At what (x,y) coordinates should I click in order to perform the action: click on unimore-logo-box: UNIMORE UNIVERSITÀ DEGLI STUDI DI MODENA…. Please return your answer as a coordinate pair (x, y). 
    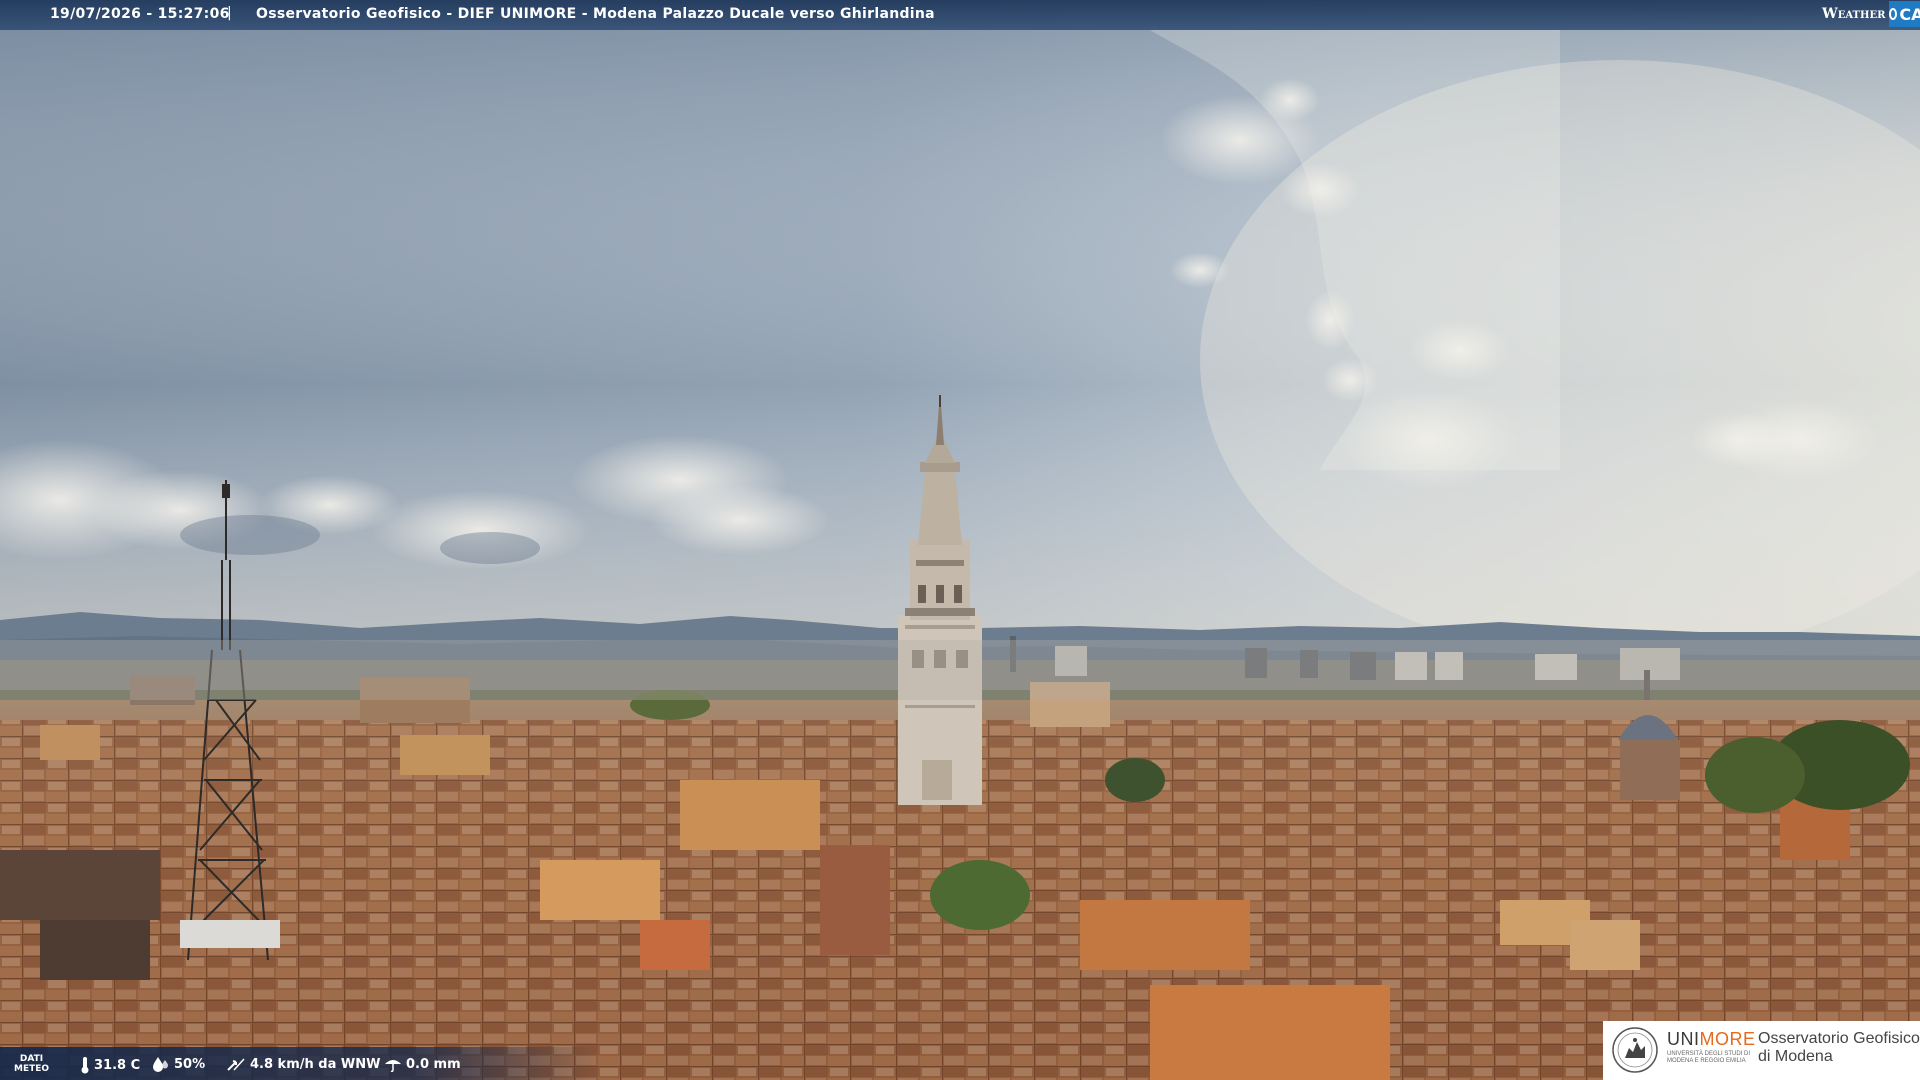
    Looking at the image, I should click on (1761, 1050).